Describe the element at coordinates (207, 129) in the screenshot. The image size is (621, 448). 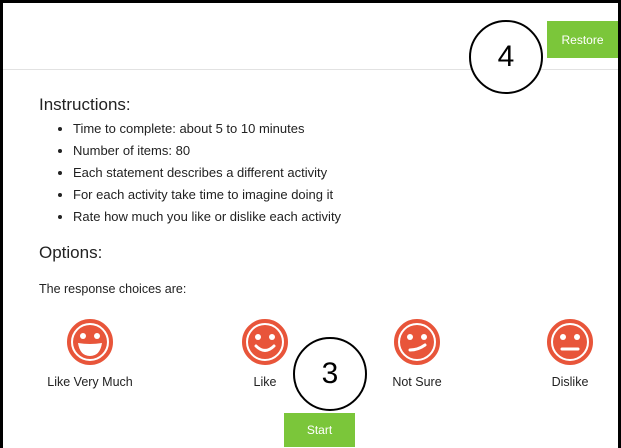
I see `instruction-item: Time to complete: about 5 to 10 minutes` at that location.